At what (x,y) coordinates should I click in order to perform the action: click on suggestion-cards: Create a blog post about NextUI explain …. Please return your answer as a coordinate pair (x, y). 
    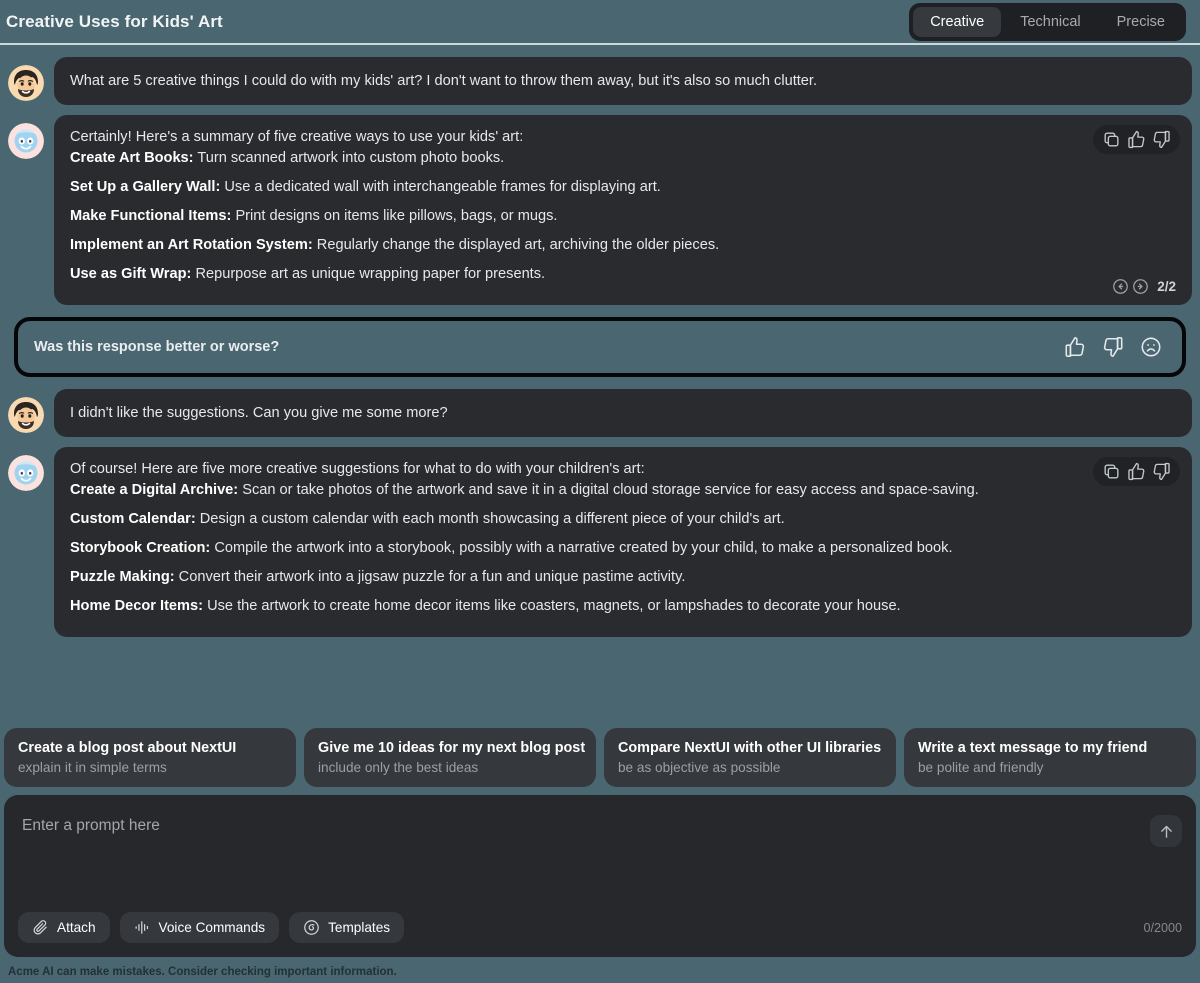
    Looking at the image, I should click on (600, 756).